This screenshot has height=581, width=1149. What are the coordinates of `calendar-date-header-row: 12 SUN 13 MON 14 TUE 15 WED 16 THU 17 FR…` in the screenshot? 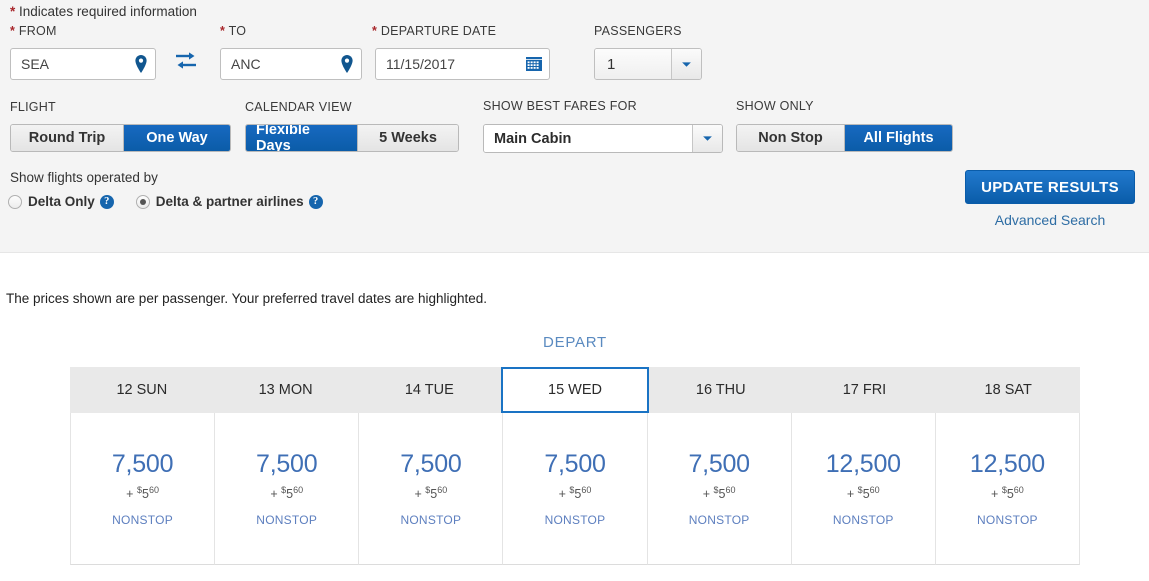 It's located at (575, 390).